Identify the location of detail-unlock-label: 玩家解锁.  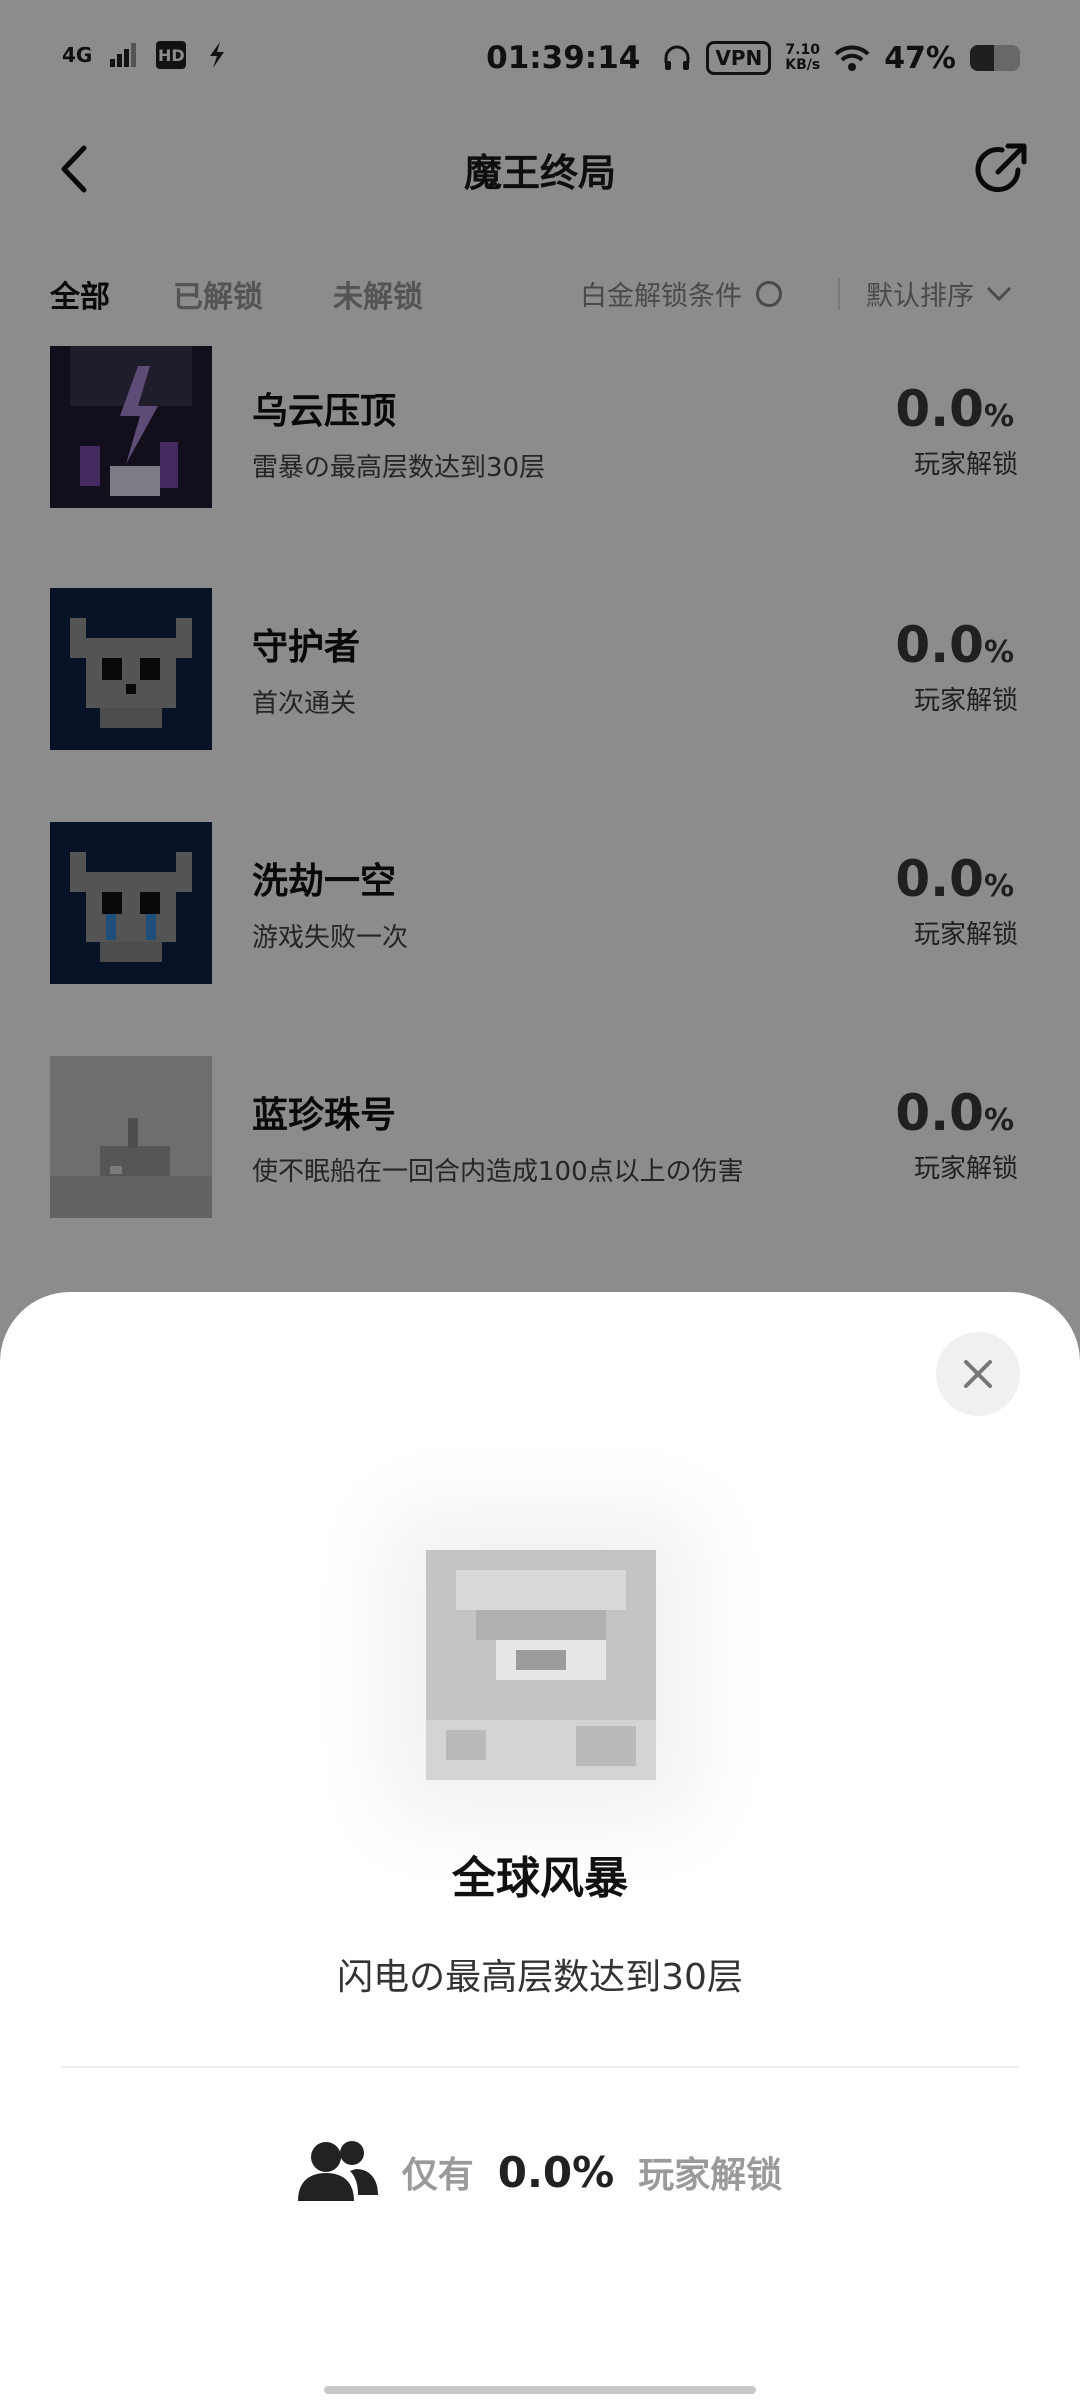
(710, 2175).